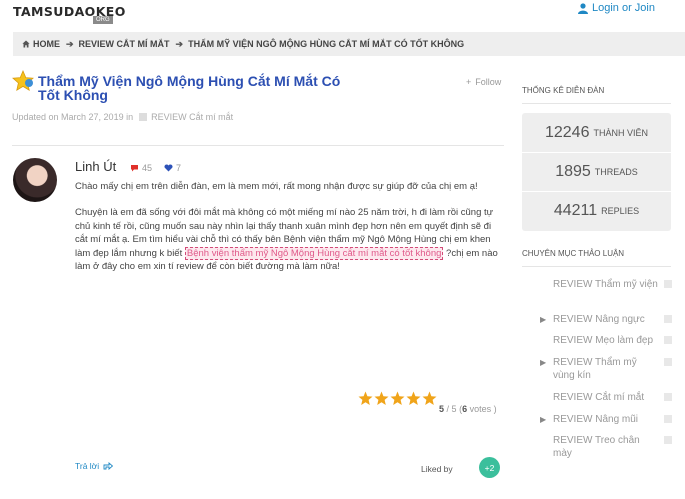 This screenshot has width=685, height=499. Describe the element at coordinates (134, 168) in the screenshot. I see `comment-icon` at that location.